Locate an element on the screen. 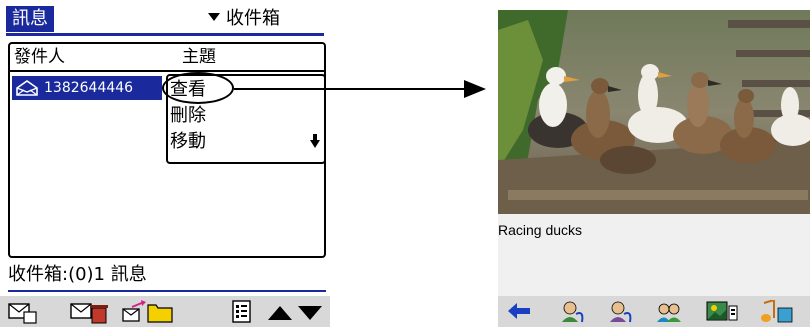 The image size is (810, 327). sender-number: 1382644446 is located at coordinates (89, 88).